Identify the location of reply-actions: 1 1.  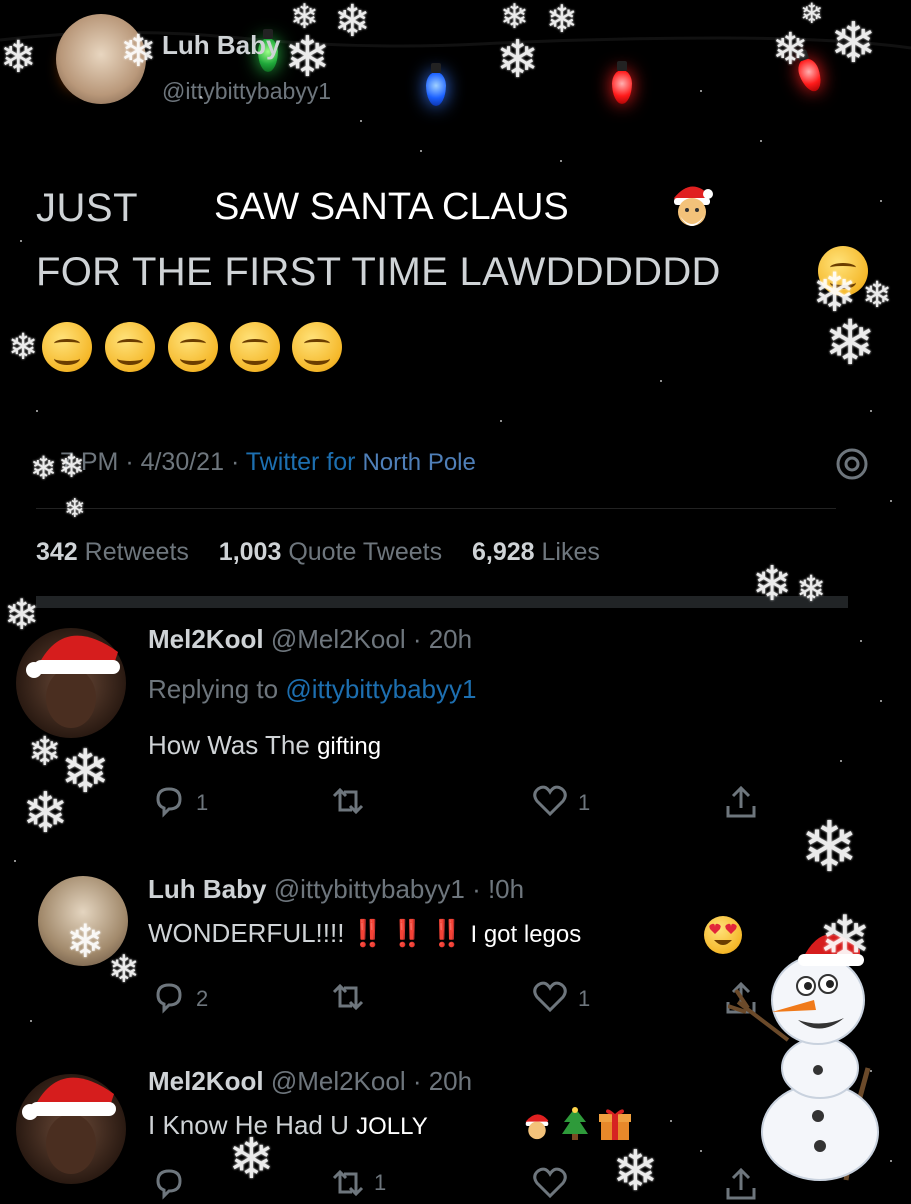
(458, 804).